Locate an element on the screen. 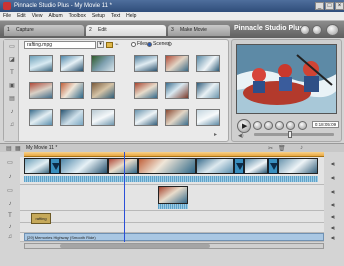  step-back-button is located at coordinates (268, 125).